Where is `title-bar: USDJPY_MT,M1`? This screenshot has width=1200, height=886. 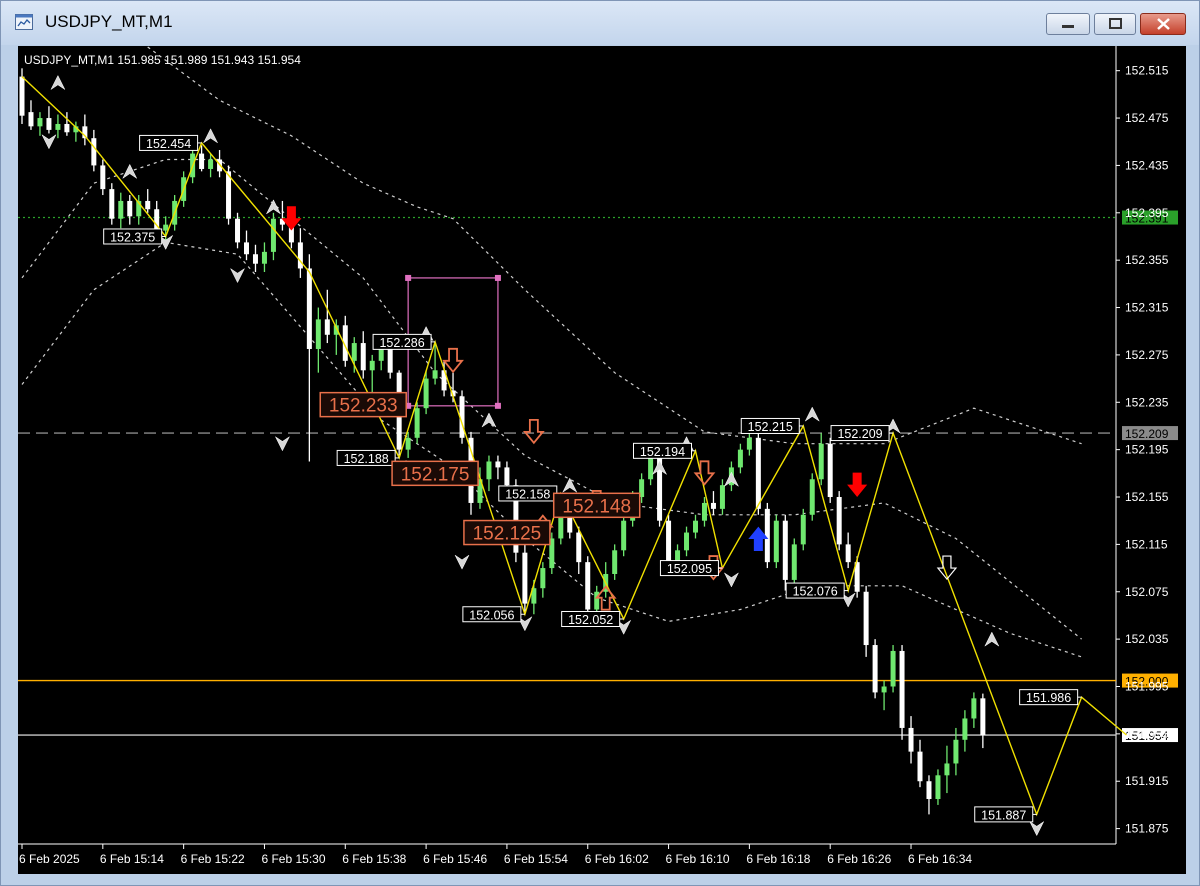
title-bar: USDJPY_MT,M1 is located at coordinates (600, 23).